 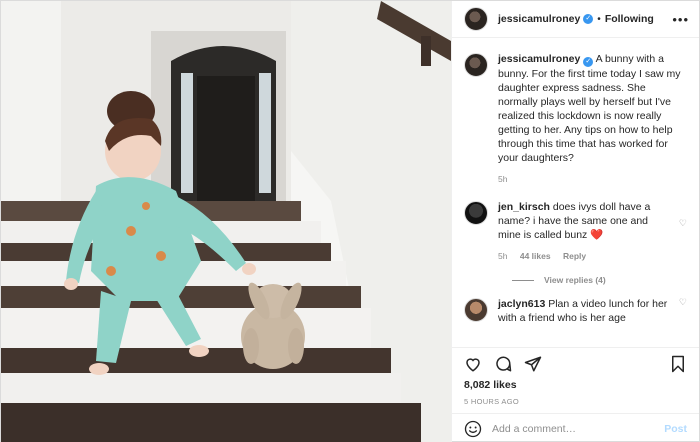 What do you see at coordinates (680, 19) in the screenshot?
I see `more-options-icon: •••` at bounding box center [680, 19].